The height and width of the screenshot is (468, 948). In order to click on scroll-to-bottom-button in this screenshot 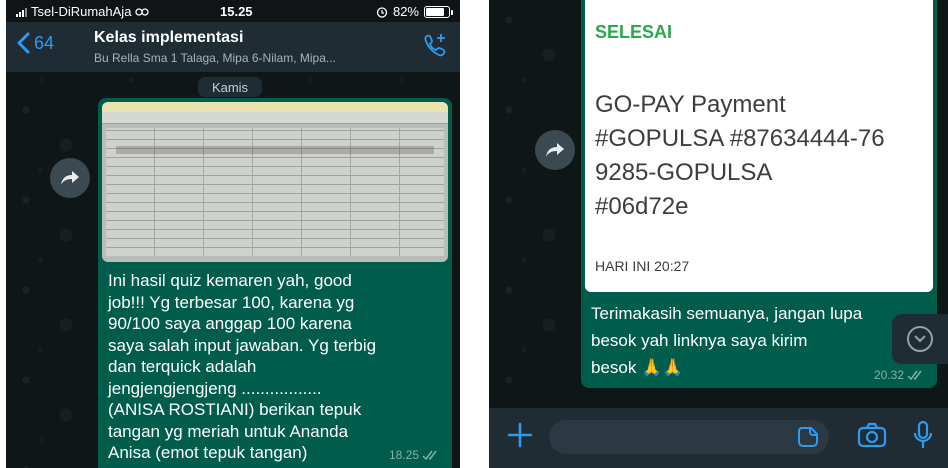, I will do `click(920, 339)`.